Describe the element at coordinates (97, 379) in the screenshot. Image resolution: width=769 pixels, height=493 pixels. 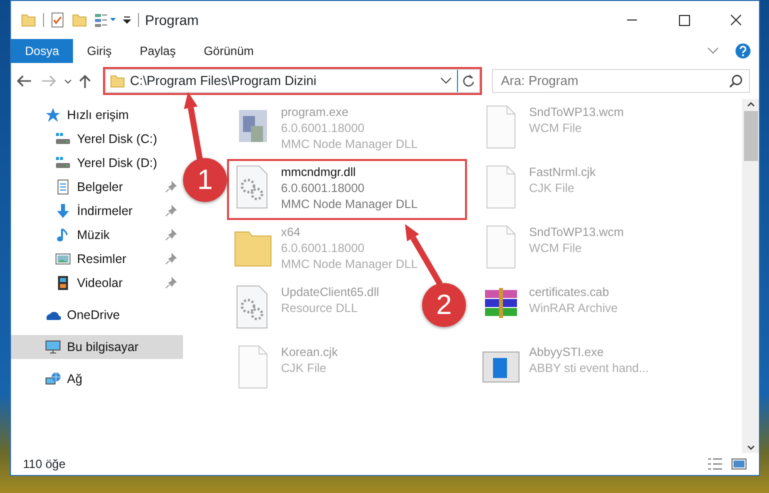
I see `sidebar-item: Ağ` at that location.